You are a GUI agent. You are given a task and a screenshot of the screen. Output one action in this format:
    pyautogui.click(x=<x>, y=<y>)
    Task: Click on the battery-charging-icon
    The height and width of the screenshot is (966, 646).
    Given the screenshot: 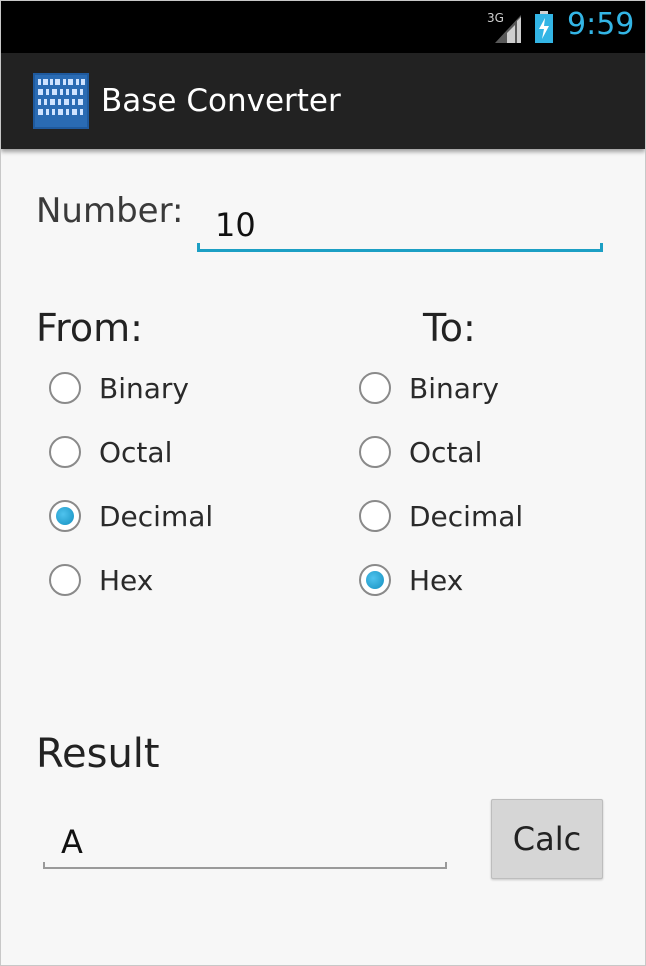 What is the action you would take?
    pyautogui.click(x=544, y=27)
    